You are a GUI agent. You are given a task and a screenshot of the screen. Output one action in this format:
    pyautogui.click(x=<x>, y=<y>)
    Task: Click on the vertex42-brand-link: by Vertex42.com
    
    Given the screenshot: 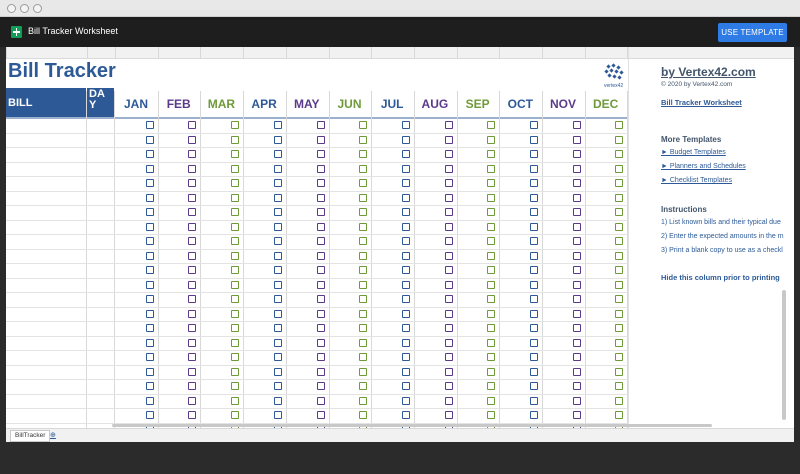 What is the action you would take?
    pyautogui.click(x=708, y=72)
    